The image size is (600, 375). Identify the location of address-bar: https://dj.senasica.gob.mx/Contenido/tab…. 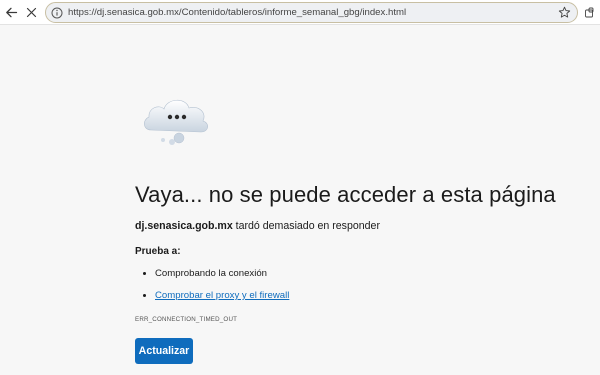
(311, 12).